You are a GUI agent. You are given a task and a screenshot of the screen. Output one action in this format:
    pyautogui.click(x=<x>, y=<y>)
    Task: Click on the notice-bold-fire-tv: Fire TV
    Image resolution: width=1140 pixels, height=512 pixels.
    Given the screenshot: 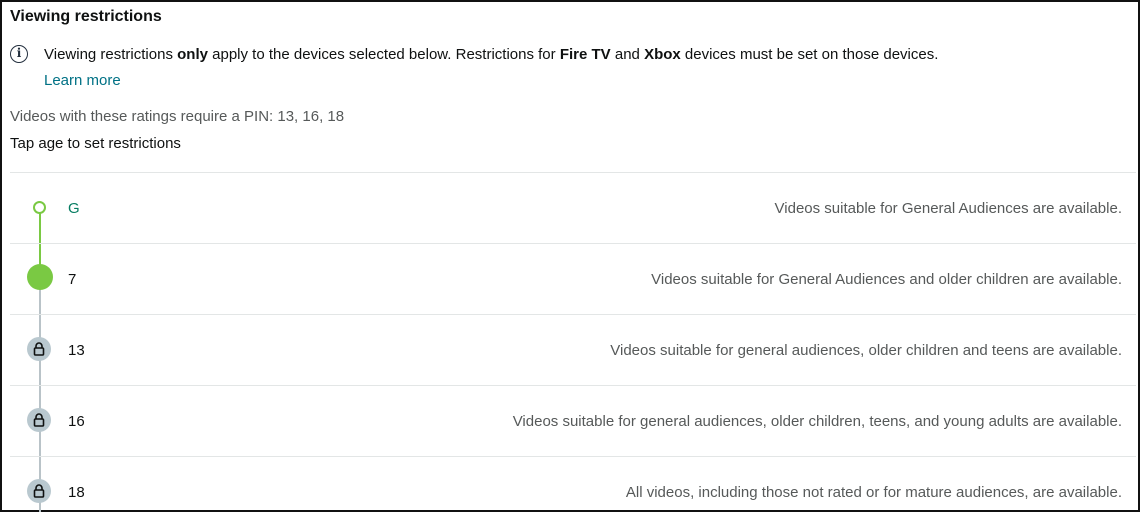 What is the action you would take?
    pyautogui.click(x=585, y=54)
    